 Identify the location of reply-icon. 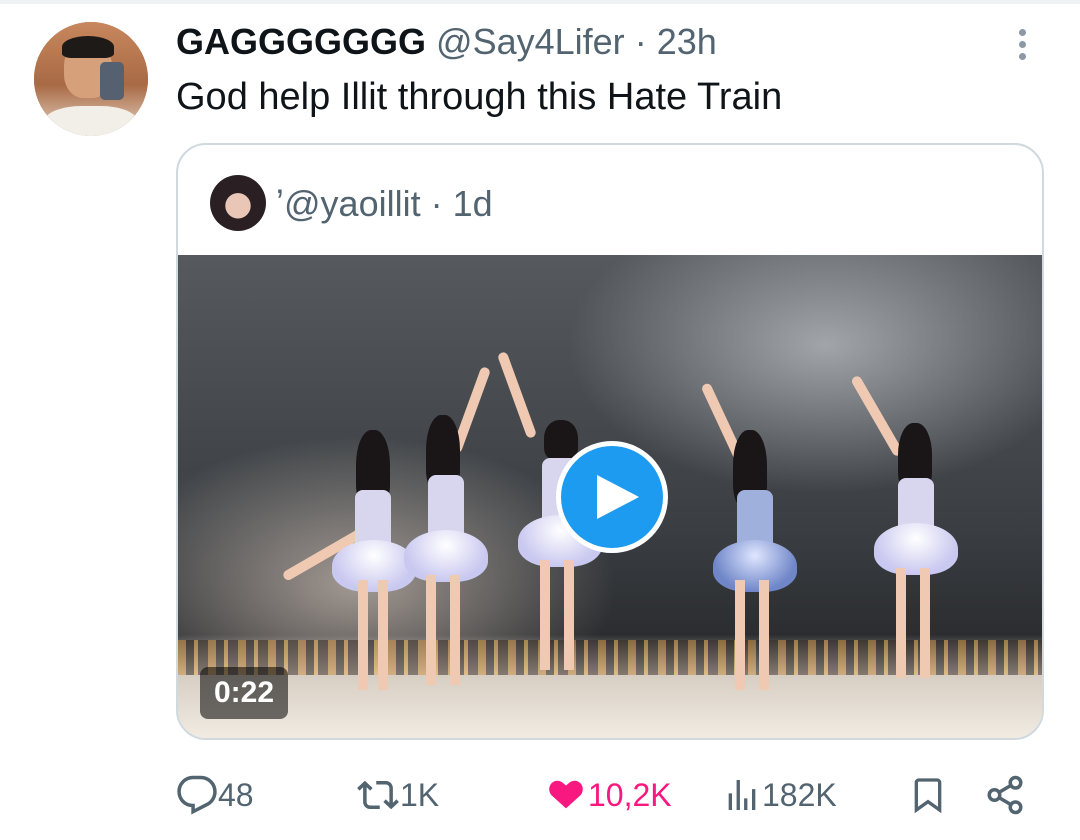
(197, 795).